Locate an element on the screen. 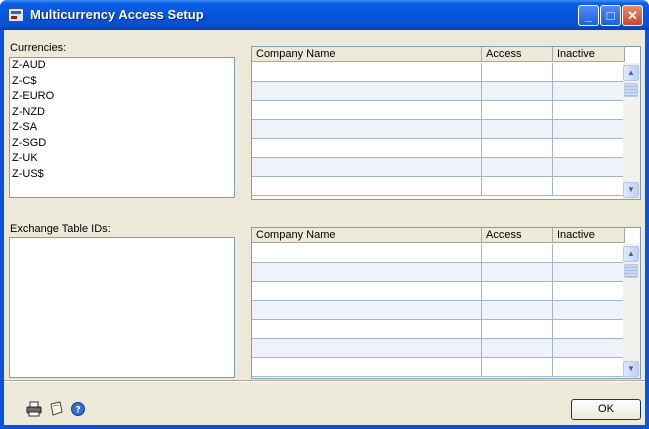  currencies-listbox: Z-AUD Z-C$ Z-EURO Z-NZD Z-SA Z-SGD Z-UK Z-US$ is located at coordinates (122, 127).